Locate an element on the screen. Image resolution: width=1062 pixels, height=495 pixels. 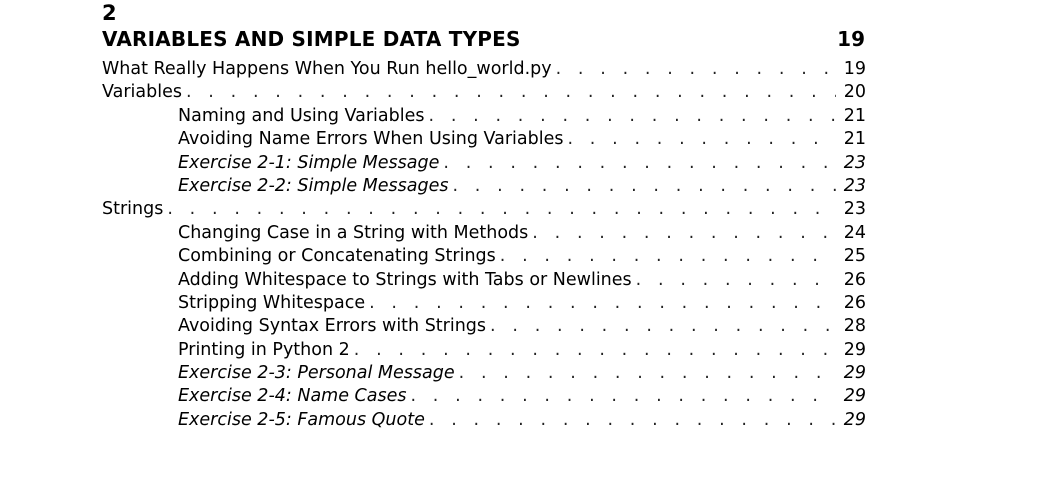
toc-entry-title: Exercise 2-1: Simple Message is located at coordinates (309, 162).